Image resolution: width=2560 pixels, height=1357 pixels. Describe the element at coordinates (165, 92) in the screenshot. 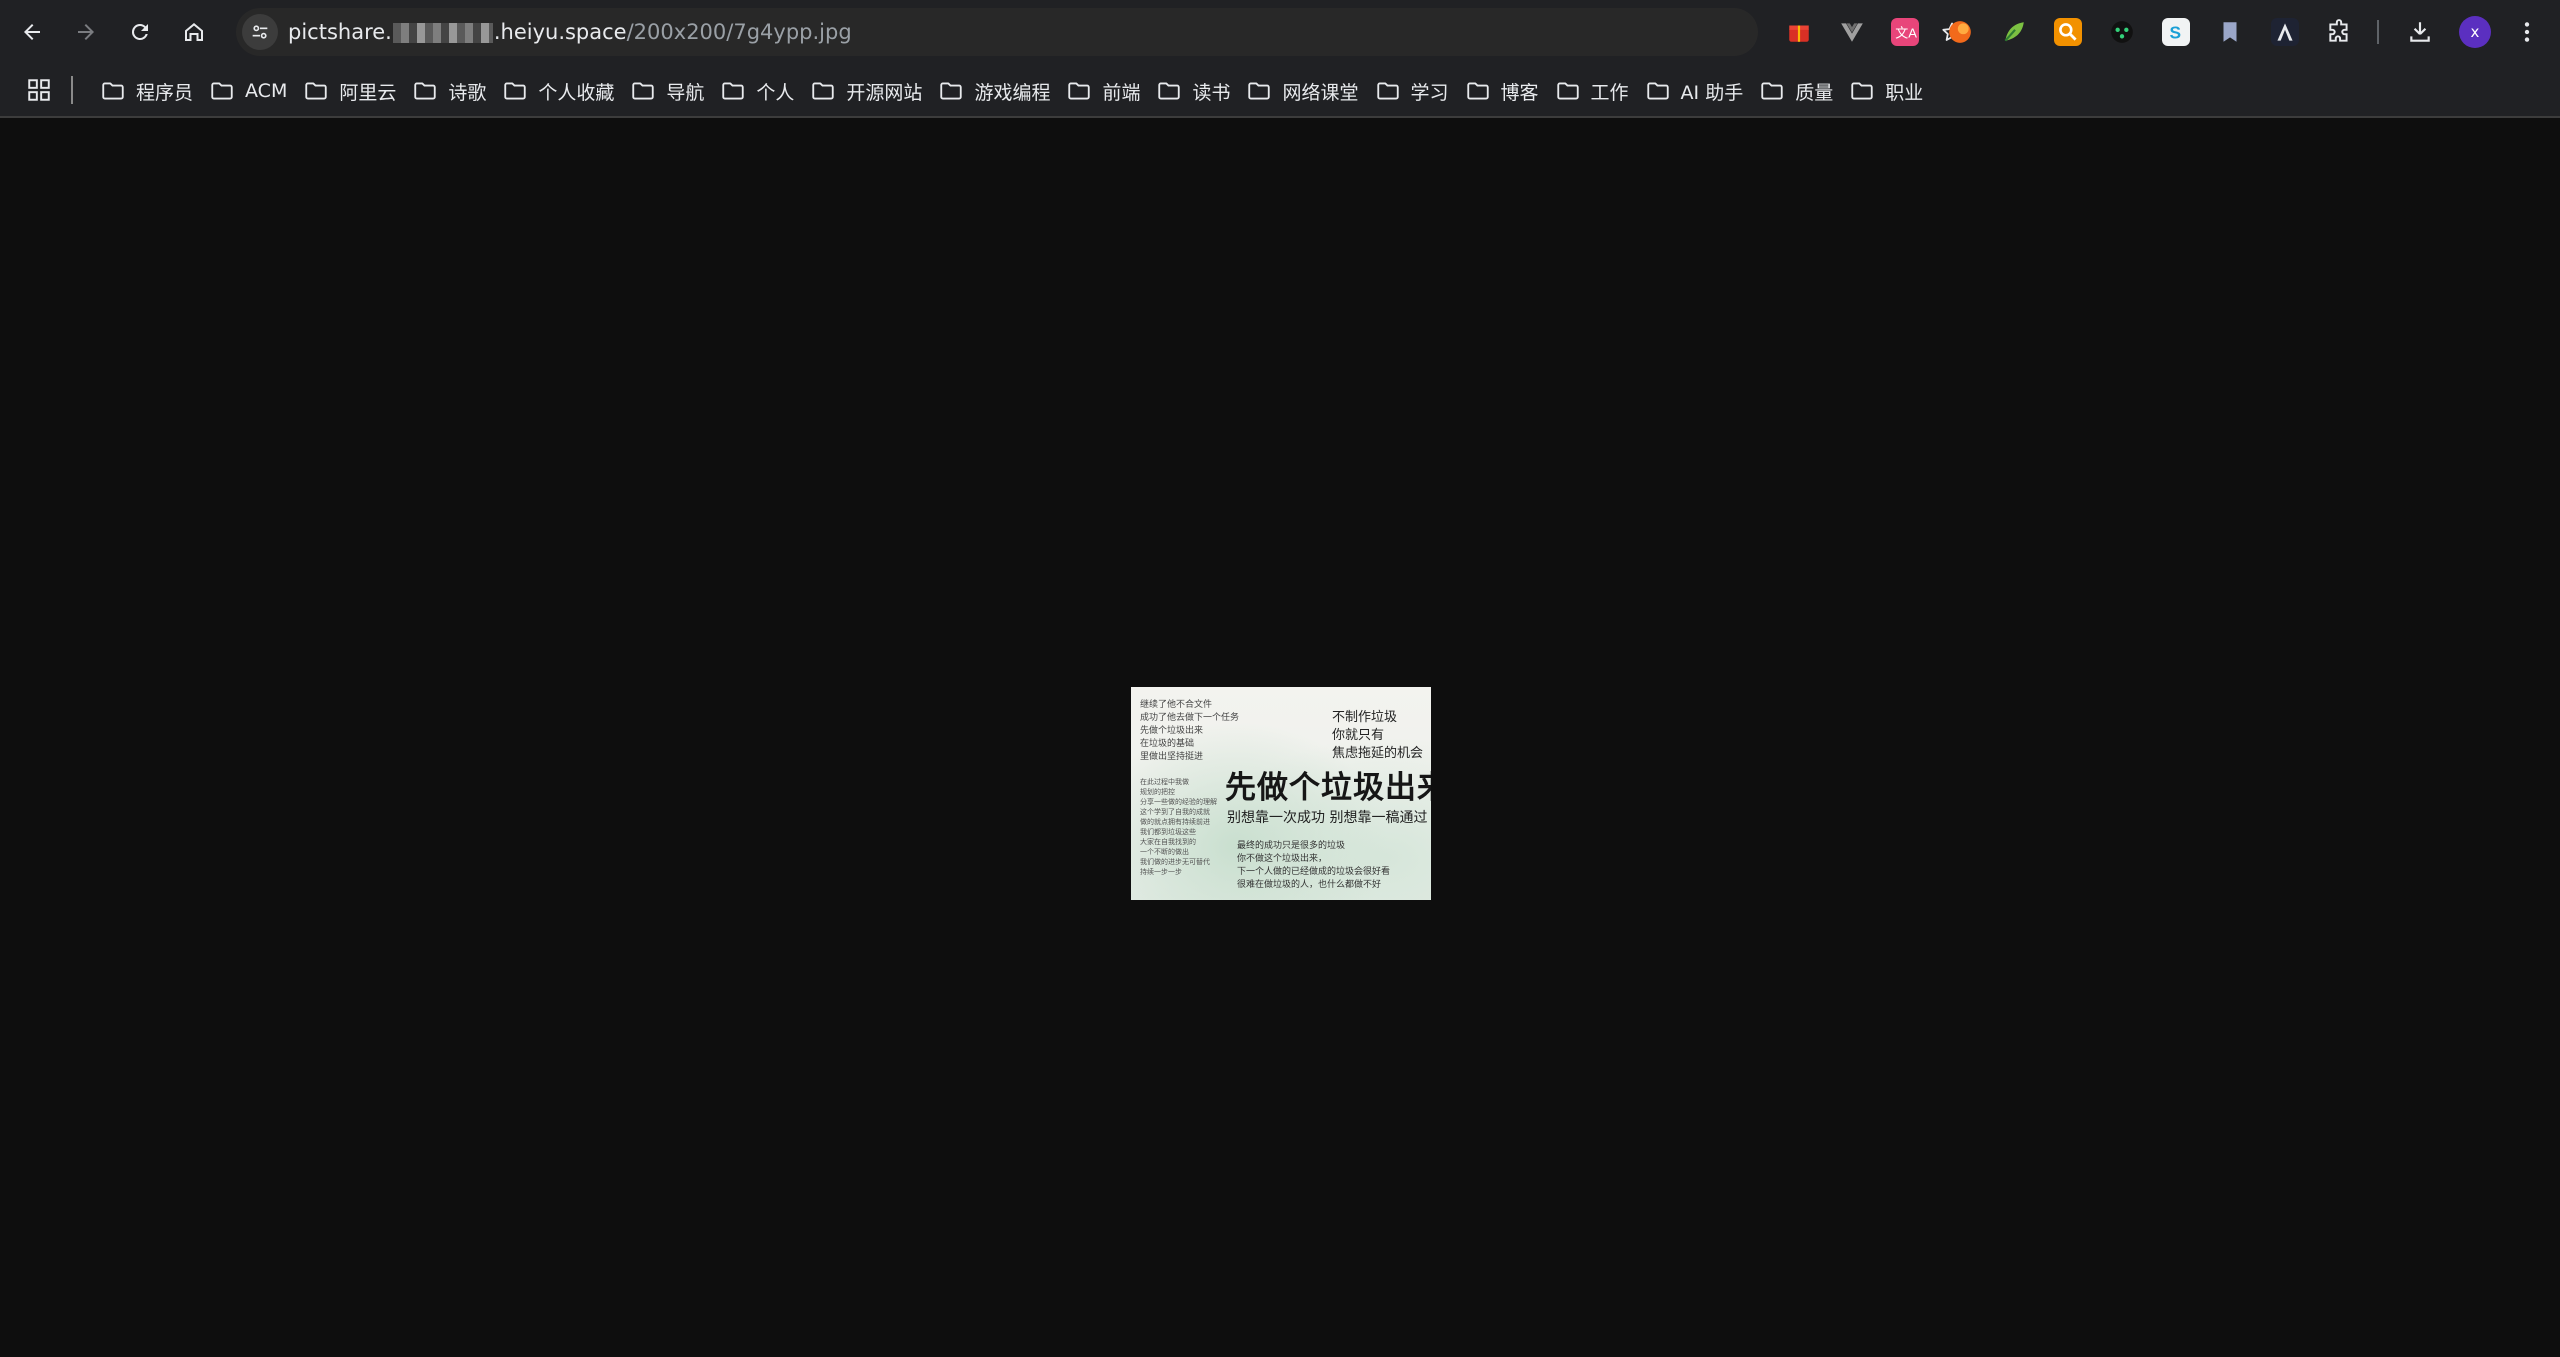

I see `bookmark-folder-label: 程序员` at that location.